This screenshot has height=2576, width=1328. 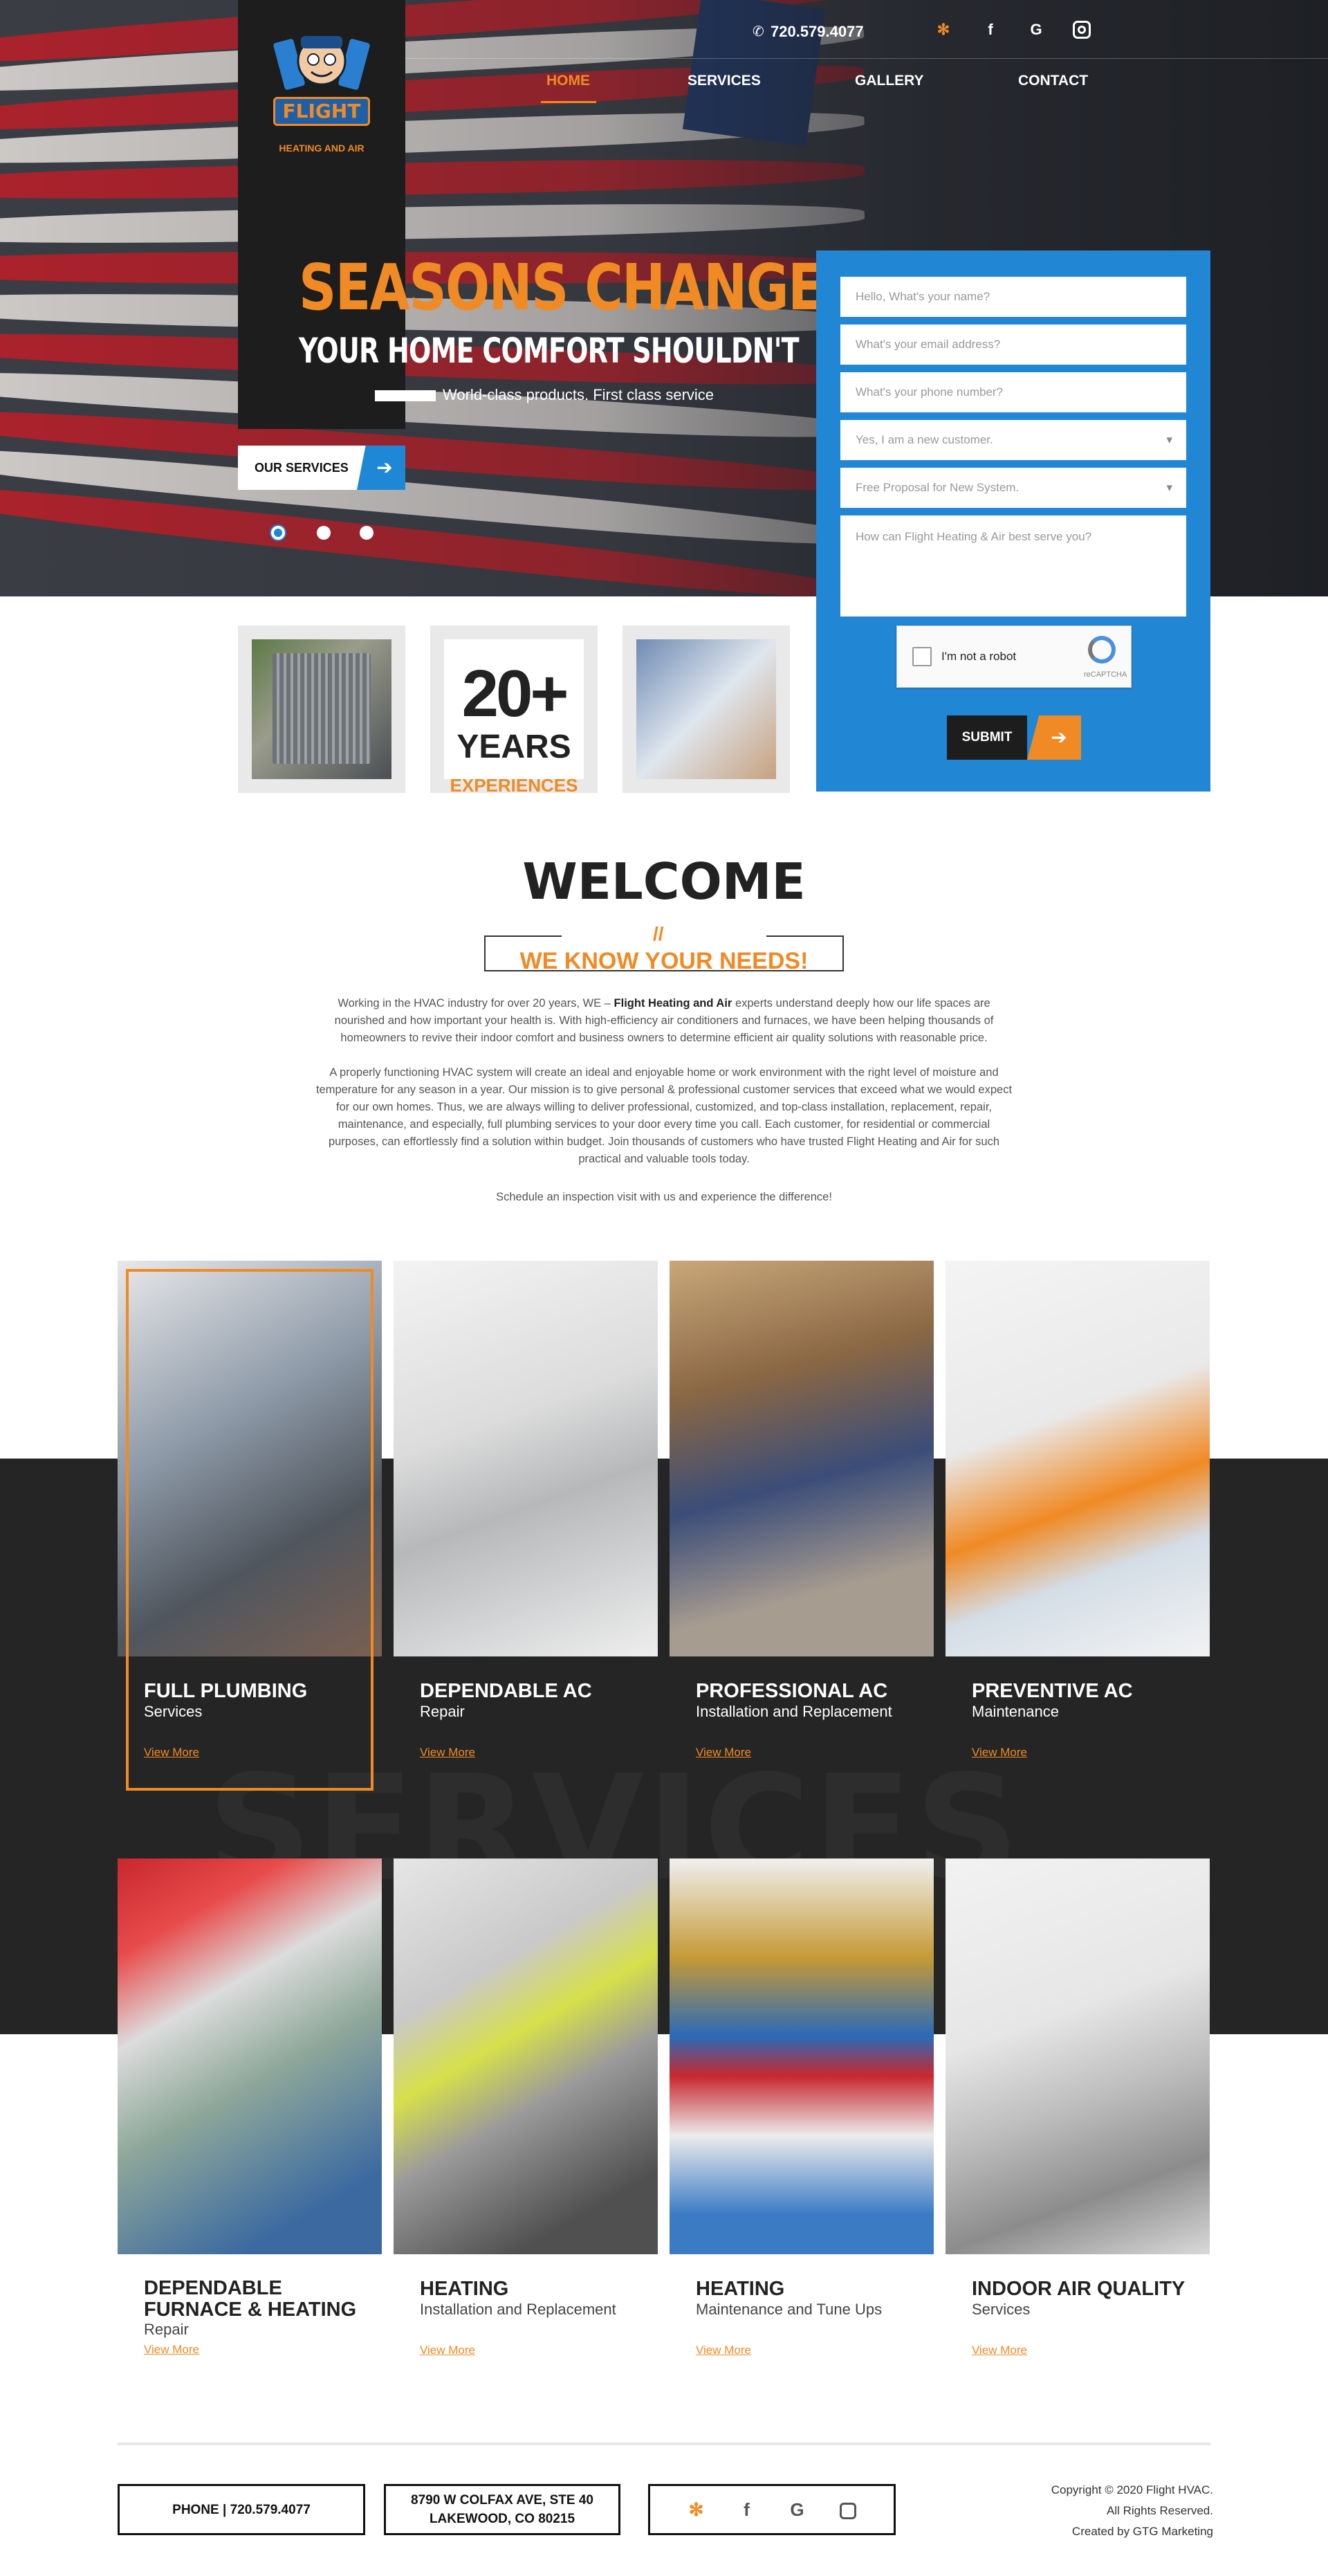 I want to click on nav-gallery: GALLERY, so click(x=889, y=81).